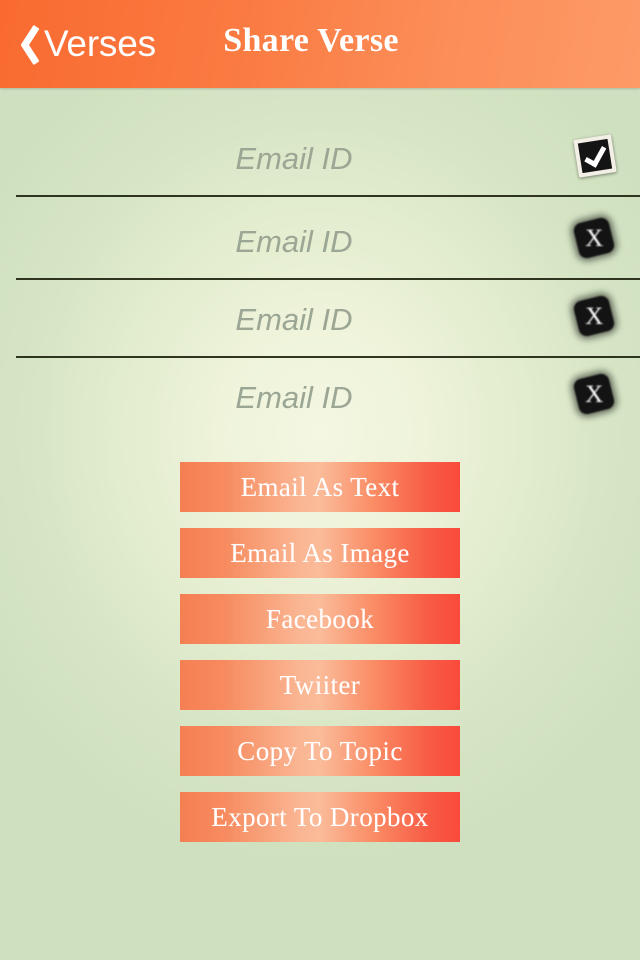  I want to click on recipient-row-2: X, so click(320, 238).